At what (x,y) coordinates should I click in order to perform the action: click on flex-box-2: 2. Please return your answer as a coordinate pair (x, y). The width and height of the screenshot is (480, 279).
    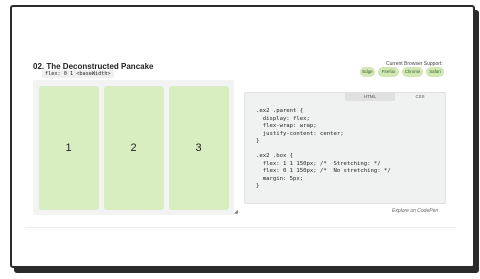
    Looking at the image, I should click on (133, 147).